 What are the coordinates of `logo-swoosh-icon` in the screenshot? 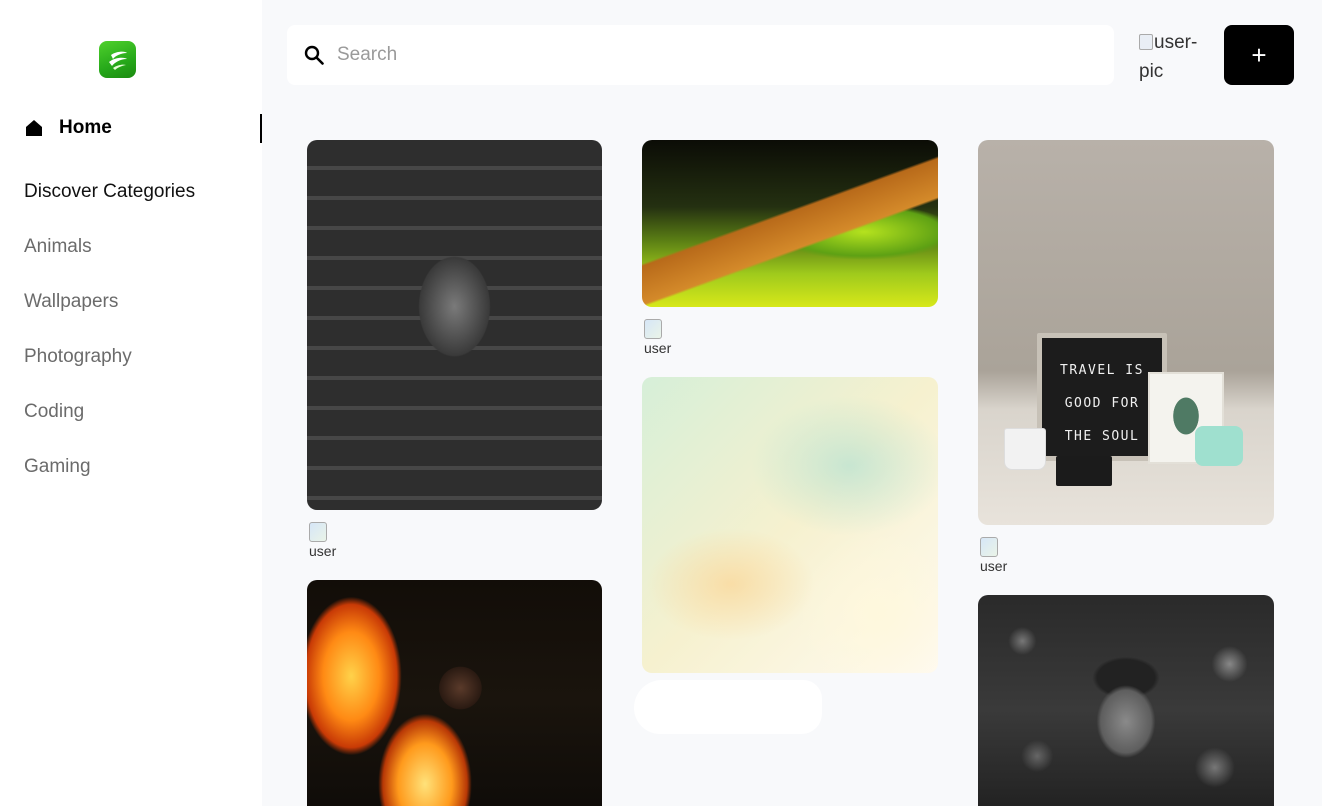 It's located at (117, 60).